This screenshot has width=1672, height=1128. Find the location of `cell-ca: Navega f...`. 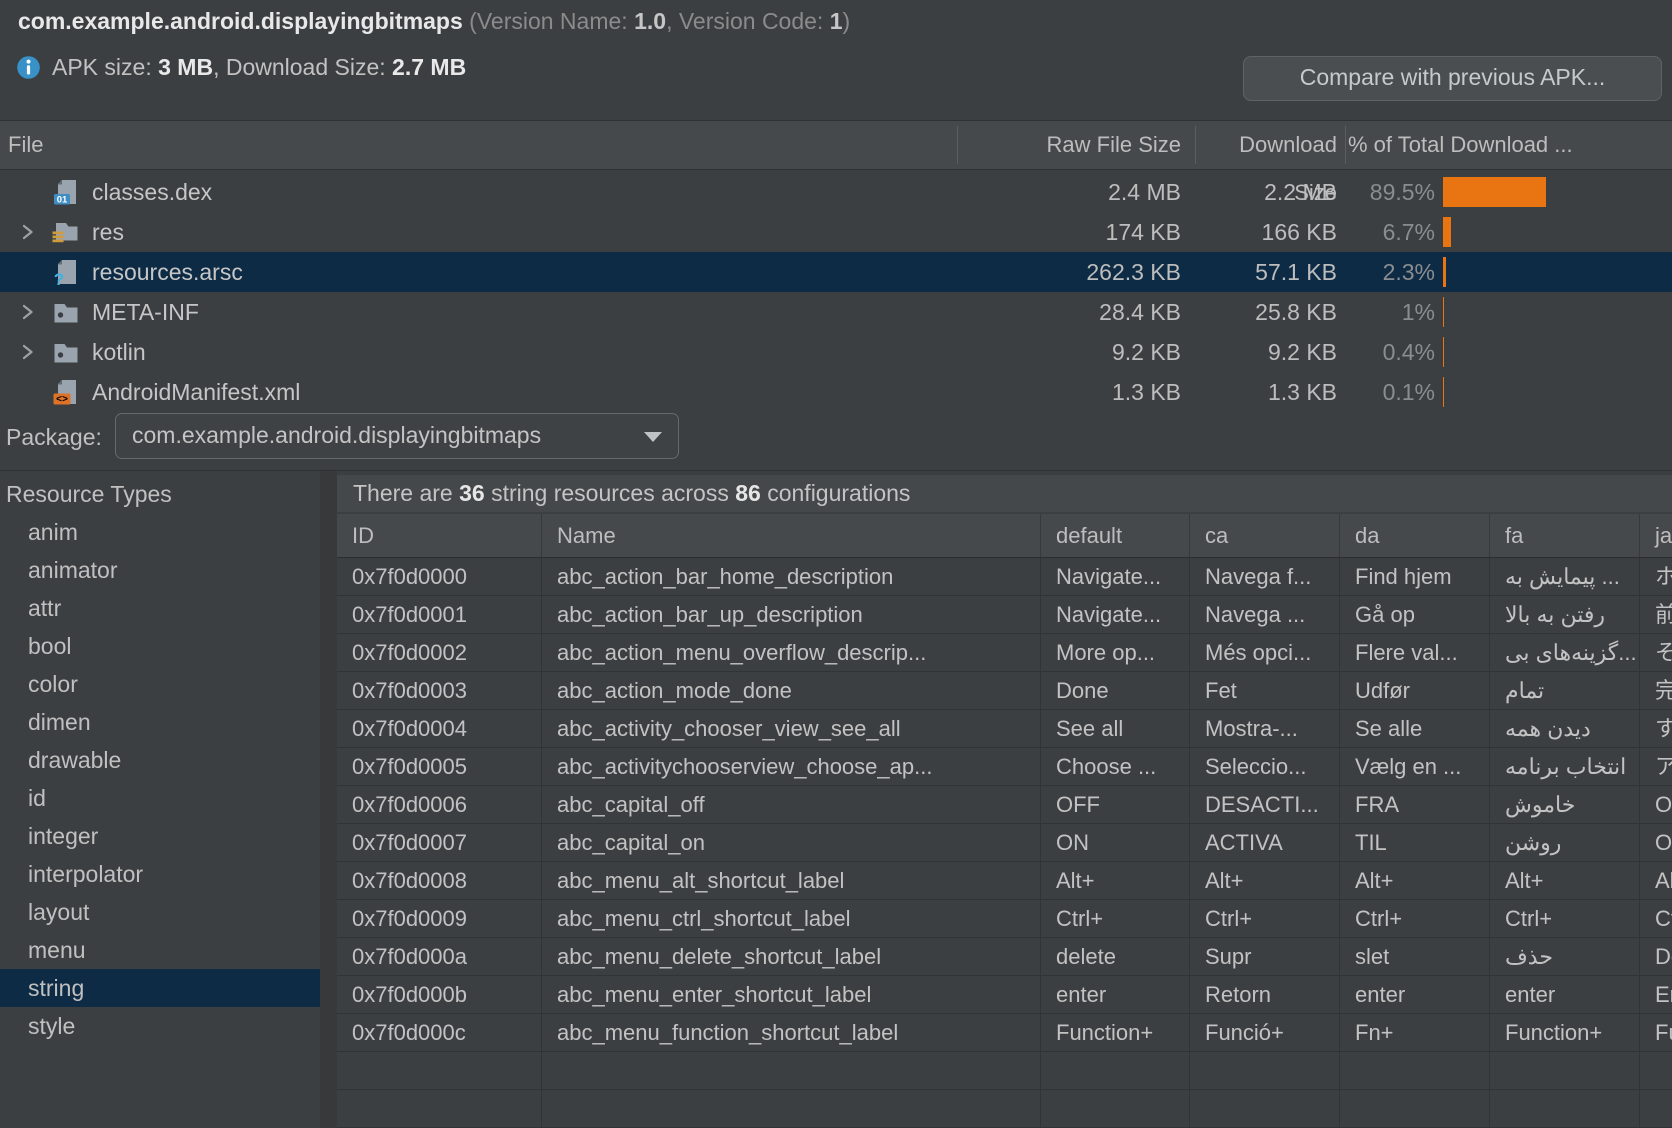

cell-ca: Navega f... is located at coordinates (1265, 576).